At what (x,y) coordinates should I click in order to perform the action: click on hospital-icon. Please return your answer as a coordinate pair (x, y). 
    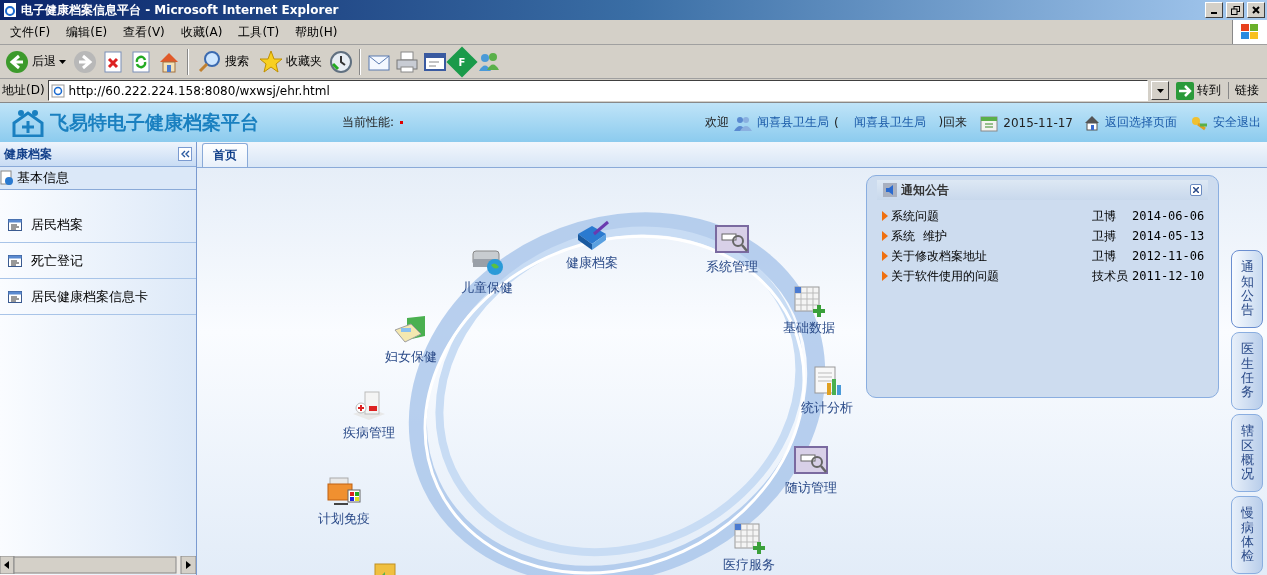
    Looking at the image, I should click on (369, 406).